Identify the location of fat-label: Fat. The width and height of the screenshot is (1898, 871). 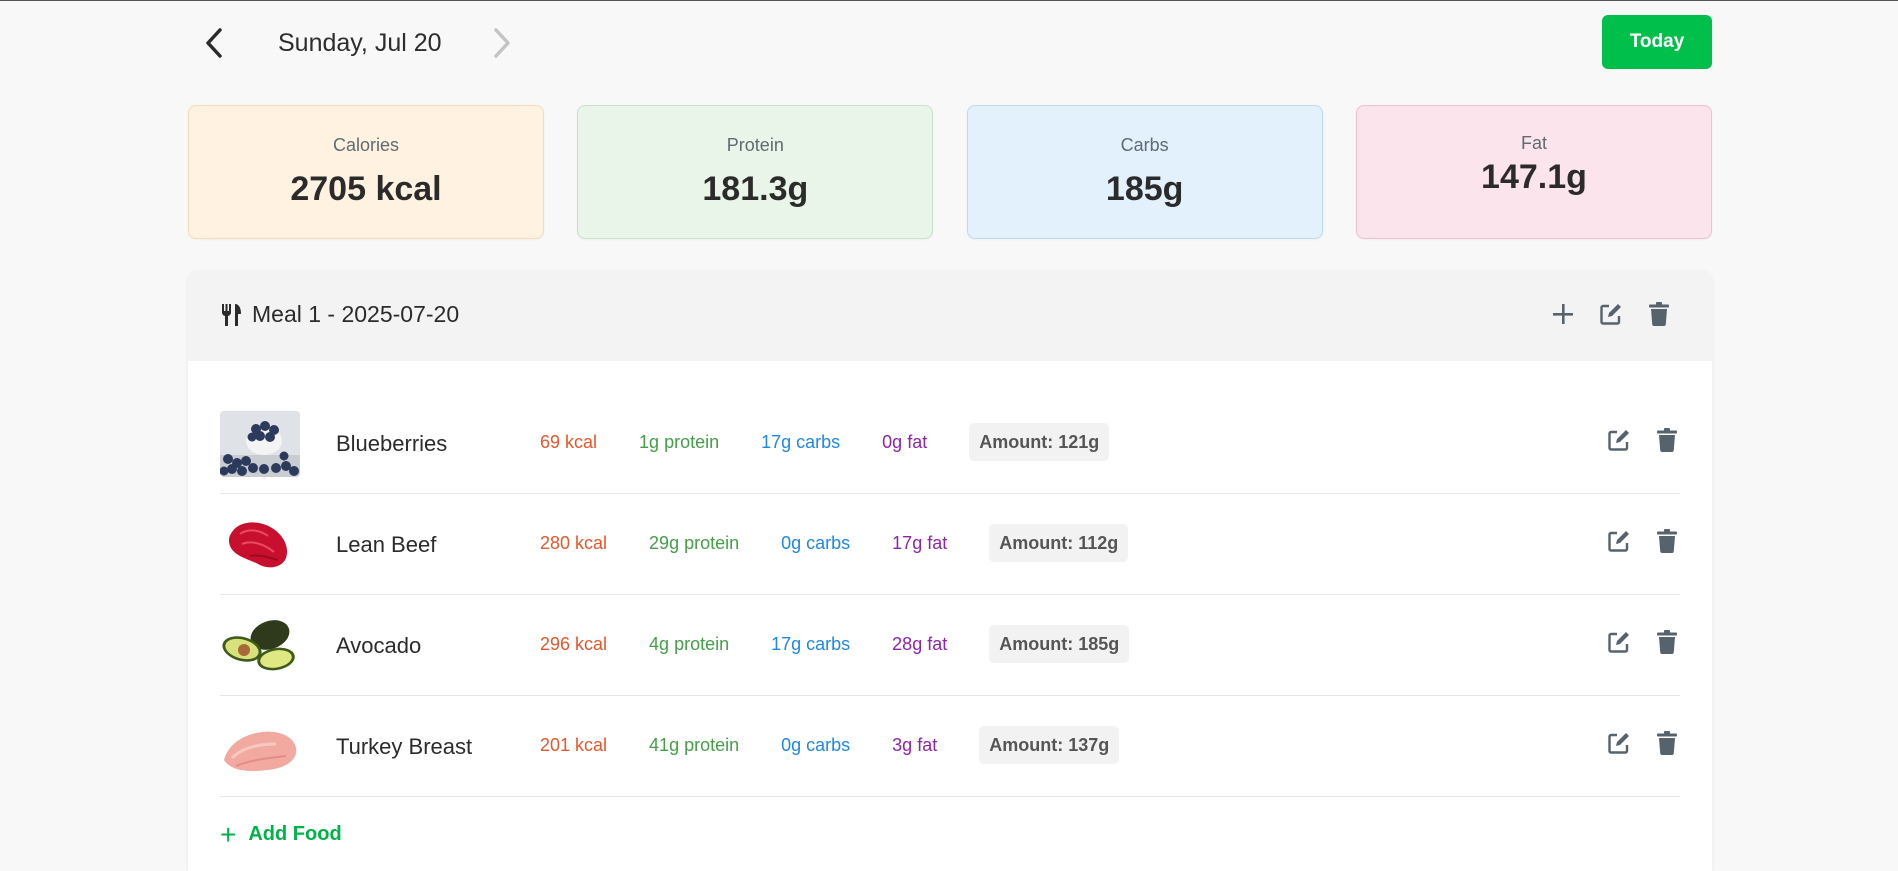
(1533, 143).